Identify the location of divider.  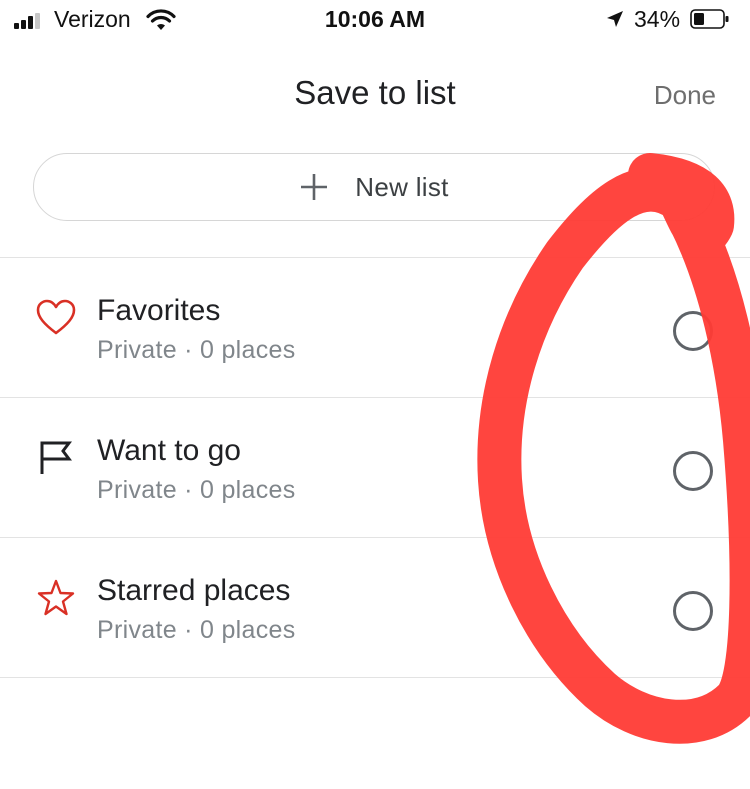
(375, 677).